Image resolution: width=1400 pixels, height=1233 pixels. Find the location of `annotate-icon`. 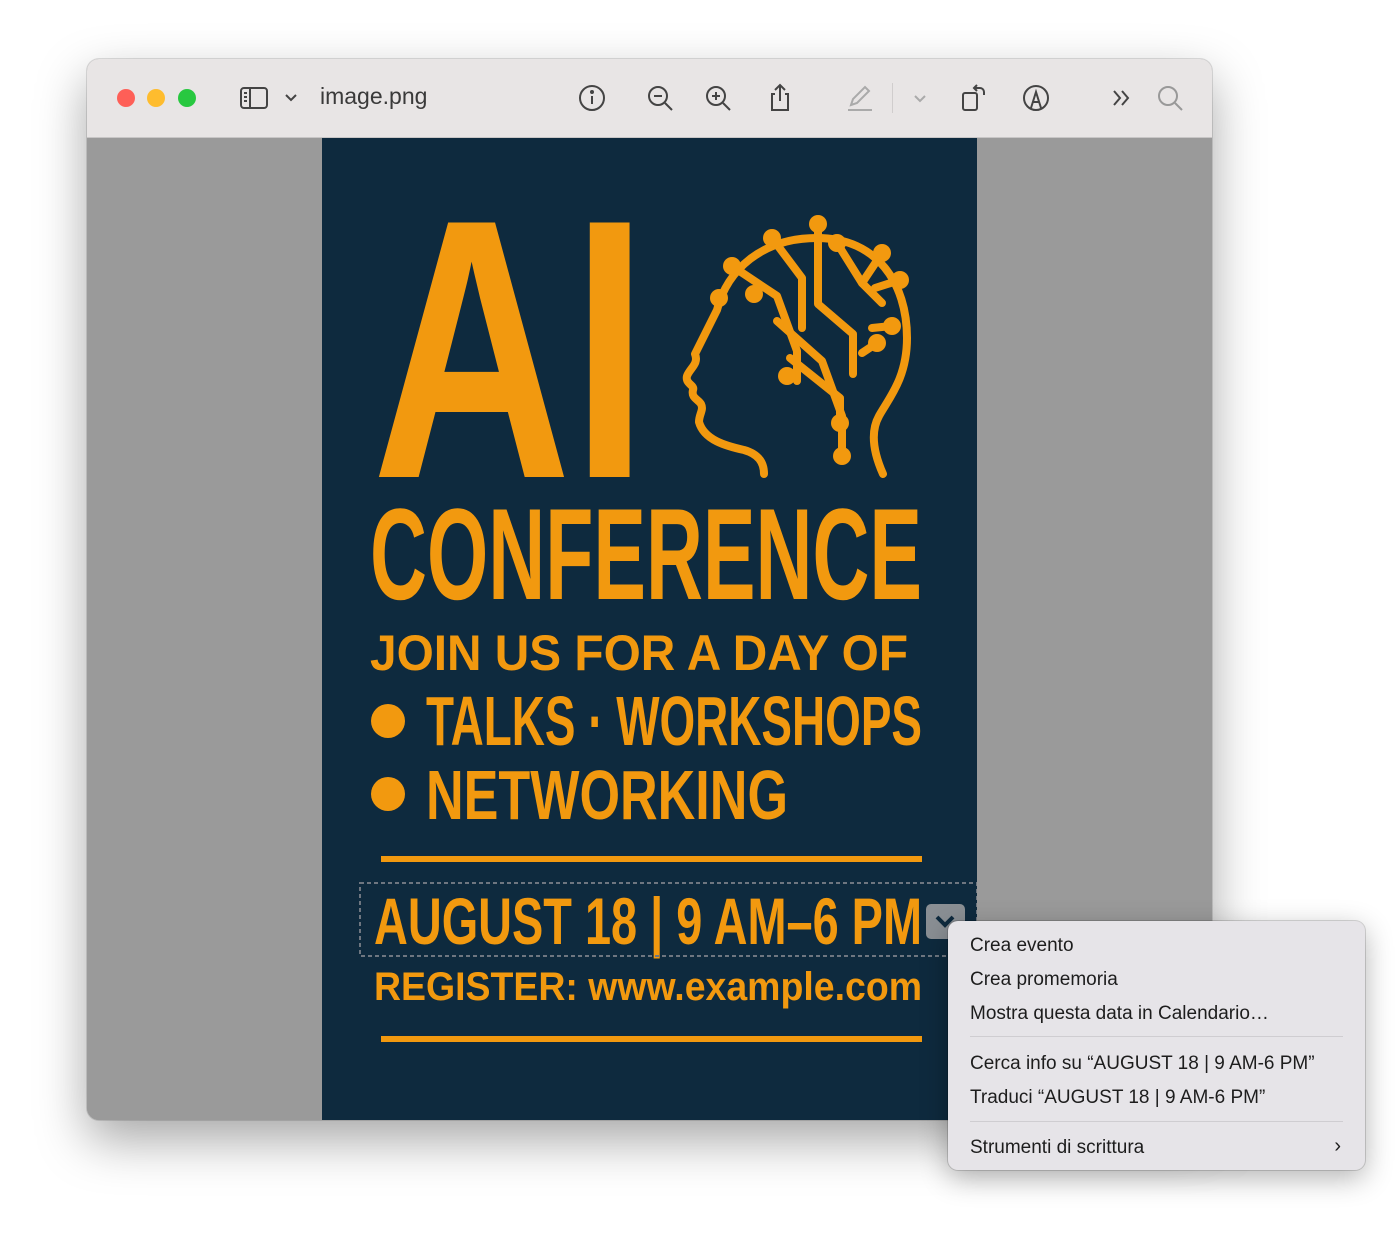

annotate-icon is located at coordinates (1036, 98).